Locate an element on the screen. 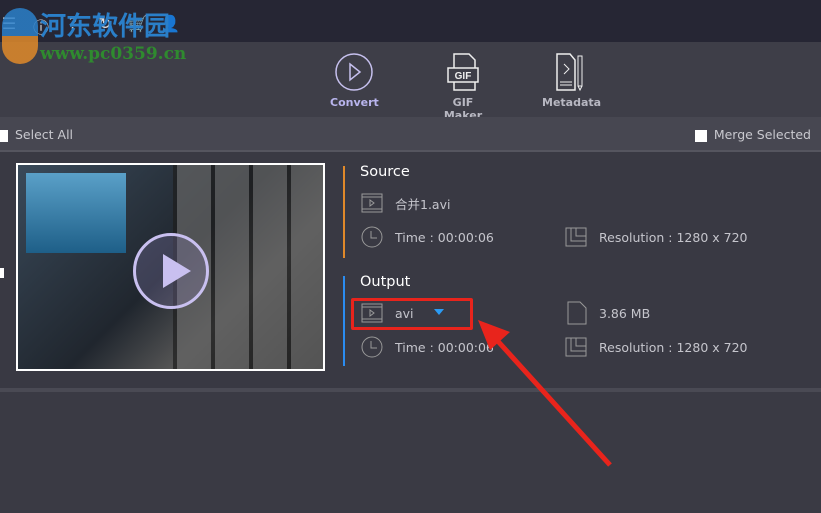 The height and width of the screenshot is (513, 821). source-accent-bar is located at coordinates (344, 212).